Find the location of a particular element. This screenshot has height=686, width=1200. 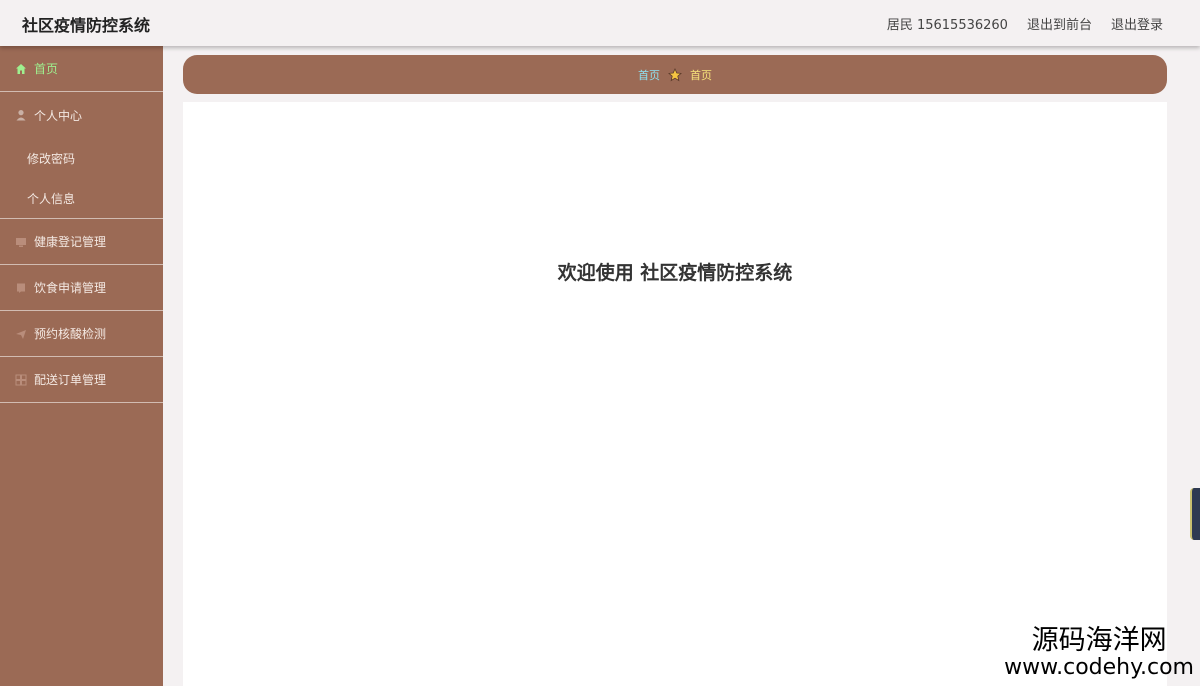

breadcrumb-current: 首页 is located at coordinates (701, 75).